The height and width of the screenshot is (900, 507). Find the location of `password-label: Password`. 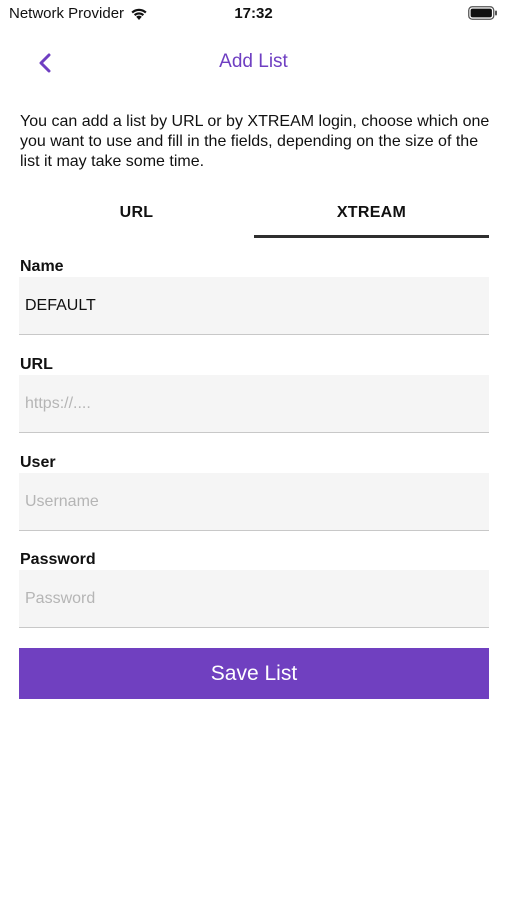

password-label: Password is located at coordinates (58, 559).